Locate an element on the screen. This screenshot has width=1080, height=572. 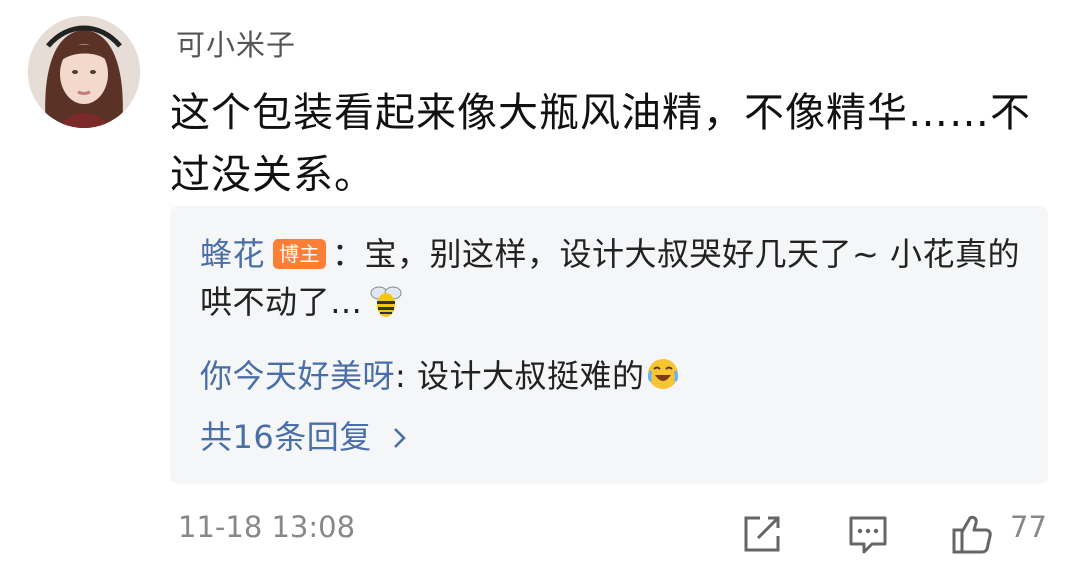
reply-username: 你今天好美呀 is located at coordinates (297, 376).